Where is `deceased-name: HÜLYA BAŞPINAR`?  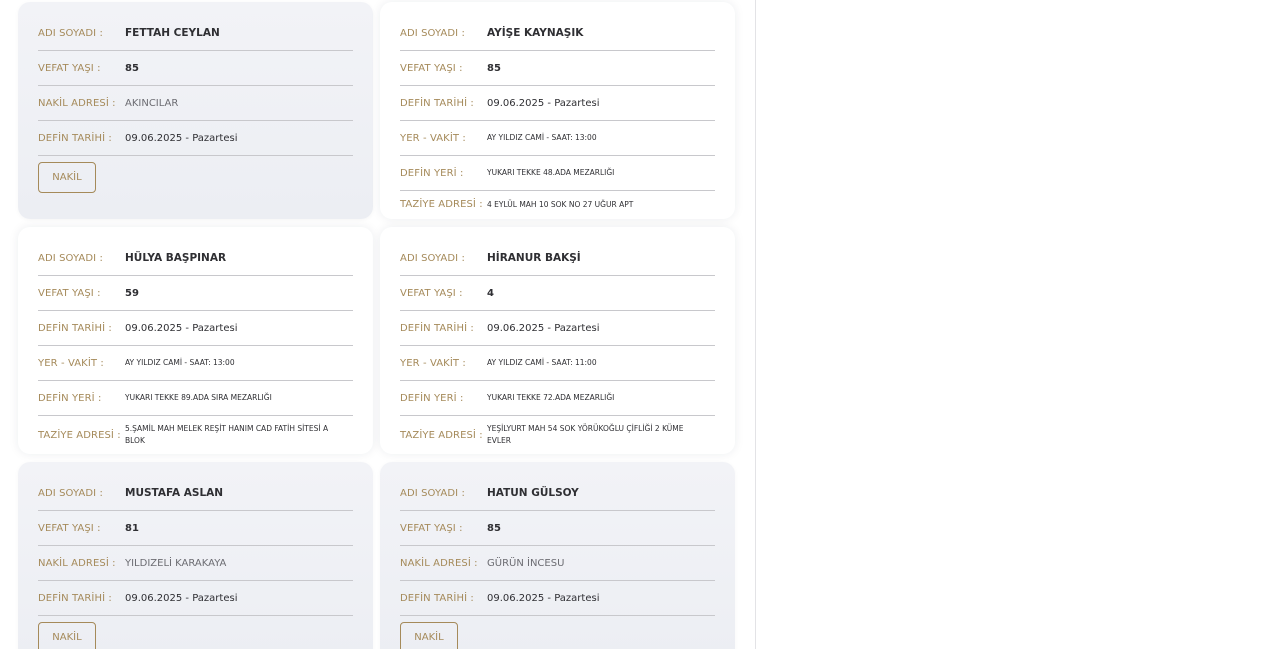 deceased-name: HÜLYA BAŞPINAR is located at coordinates (176, 258).